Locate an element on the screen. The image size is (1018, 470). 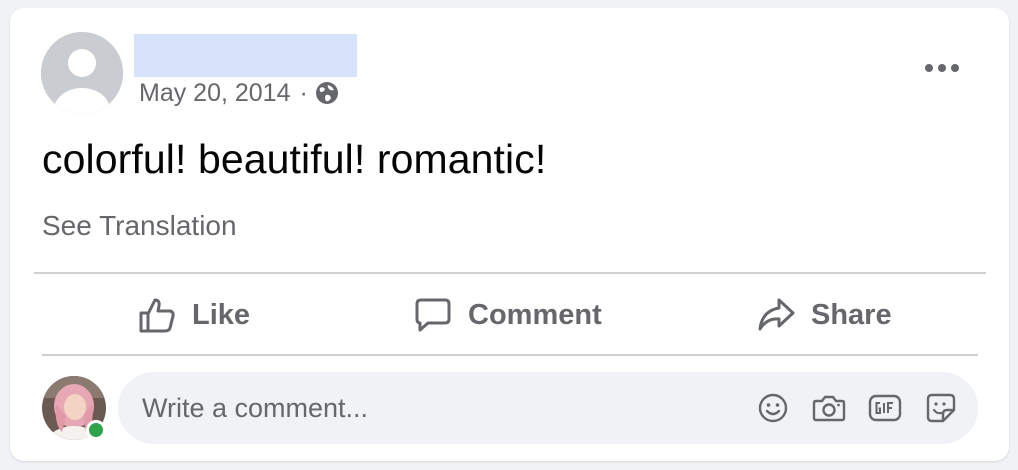
ellipsis-icon is located at coordinates (942, 68).